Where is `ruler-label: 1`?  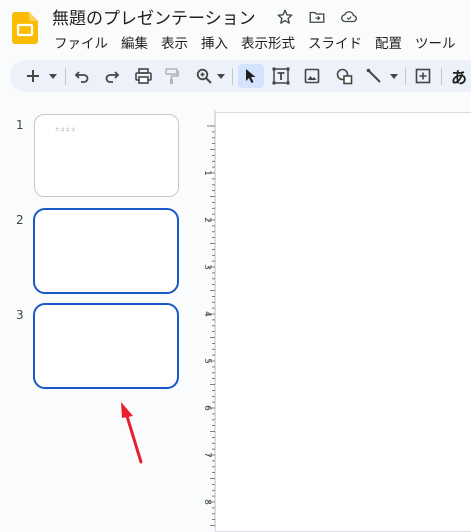
ruler-label: 1 is located at coordinates (207, 173).